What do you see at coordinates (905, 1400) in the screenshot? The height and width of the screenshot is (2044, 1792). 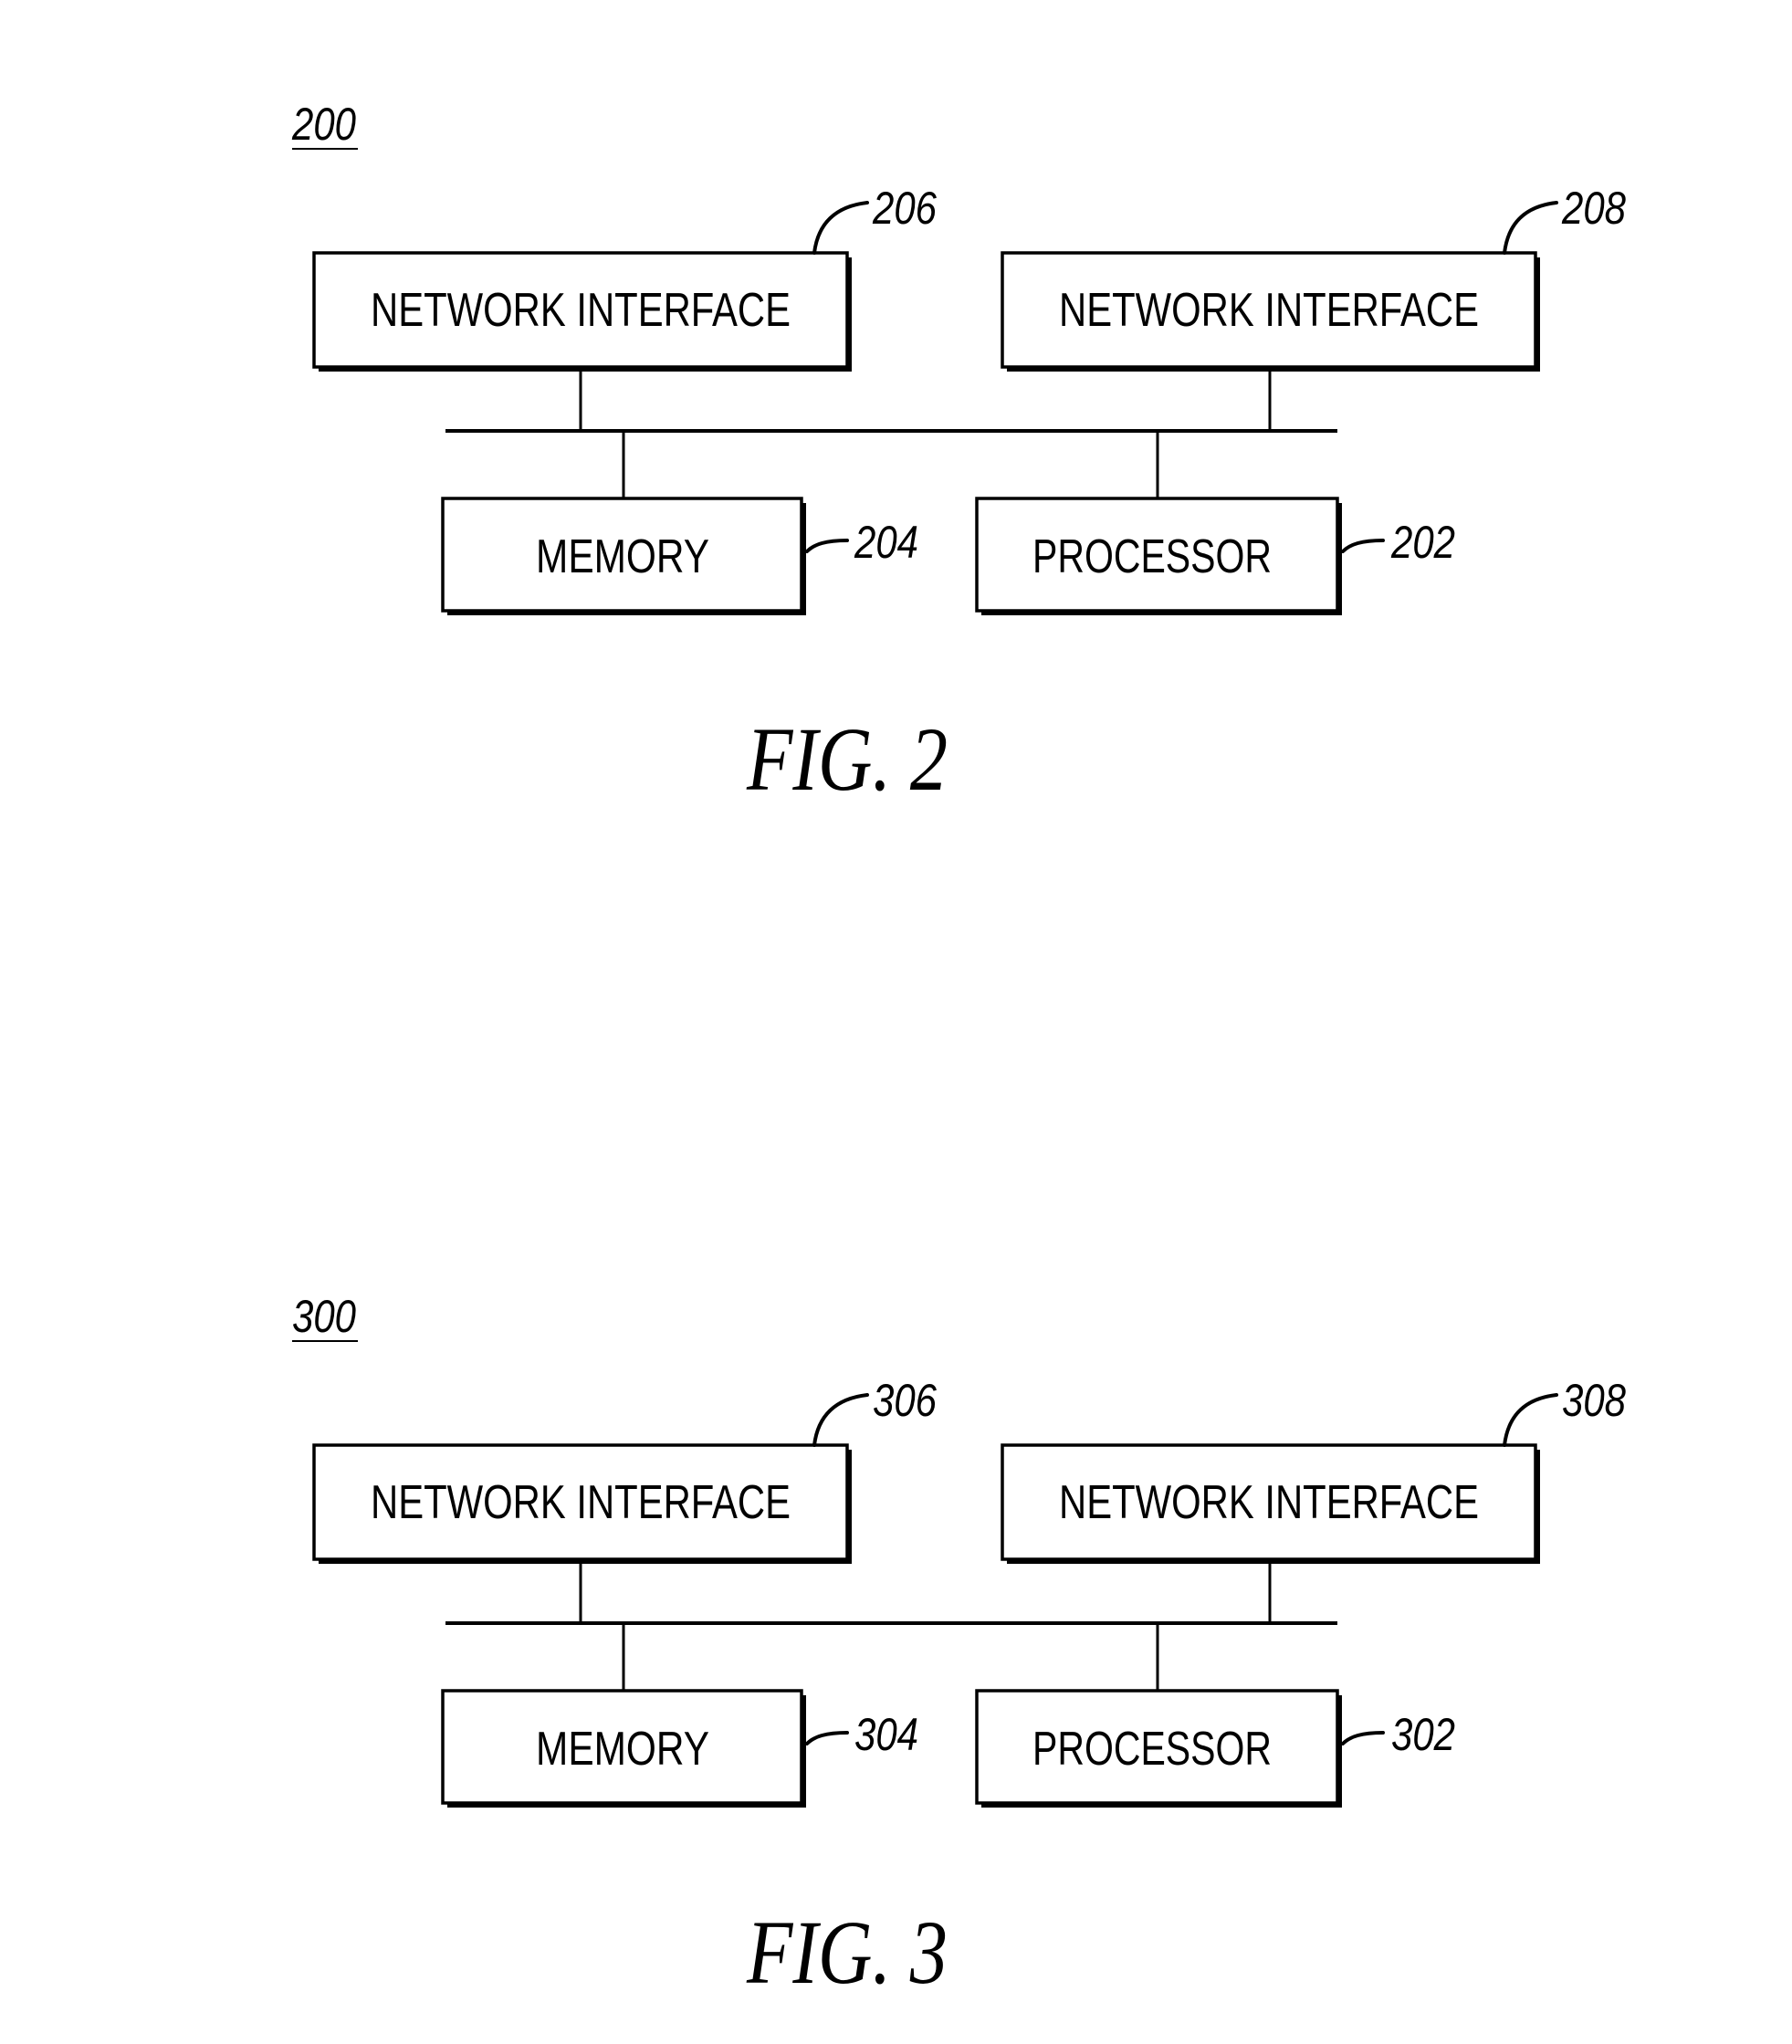 I see `reference-numeral-network-interface-left: 306` at bounding box center [905, 1400].